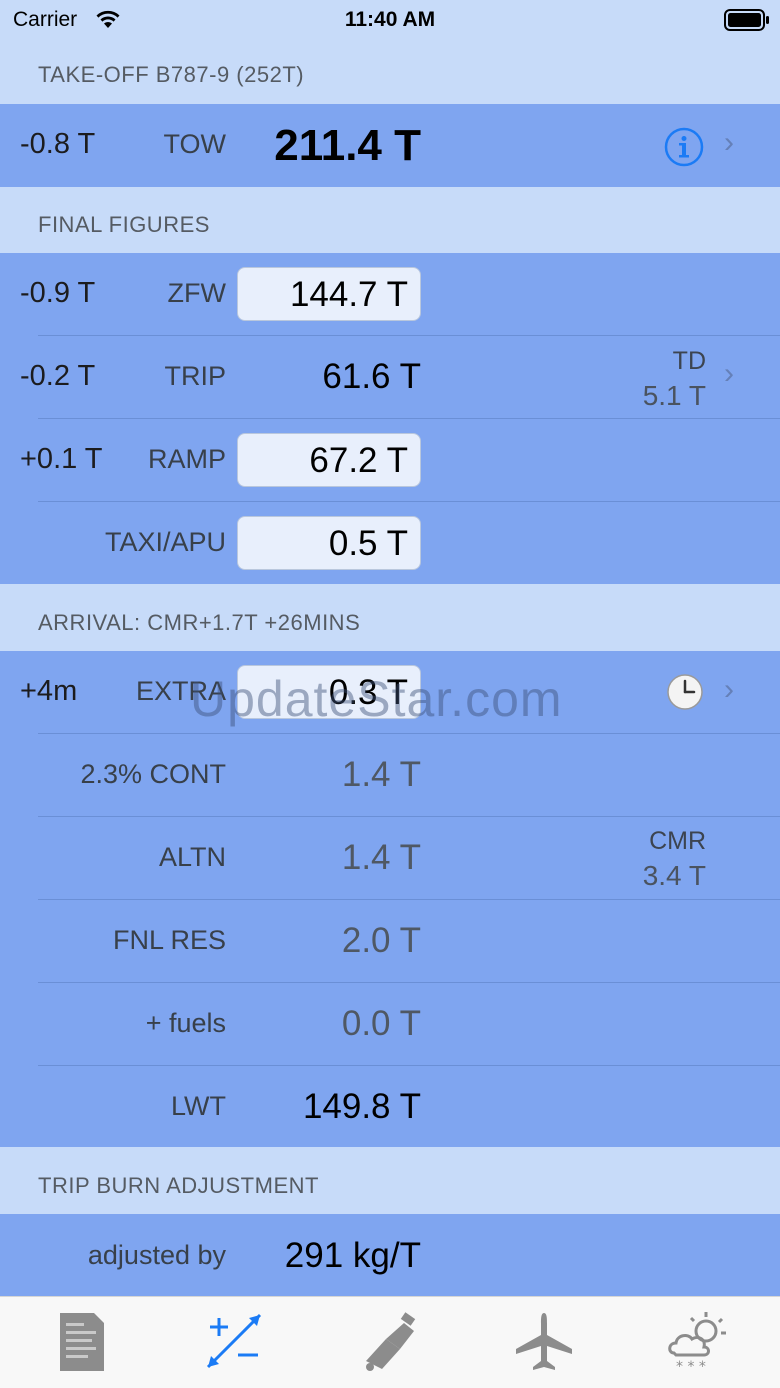  Describe the element at coordinates (381, 940) in the screenshot. I see `fnl-res-value: 2.0 T` at that location.